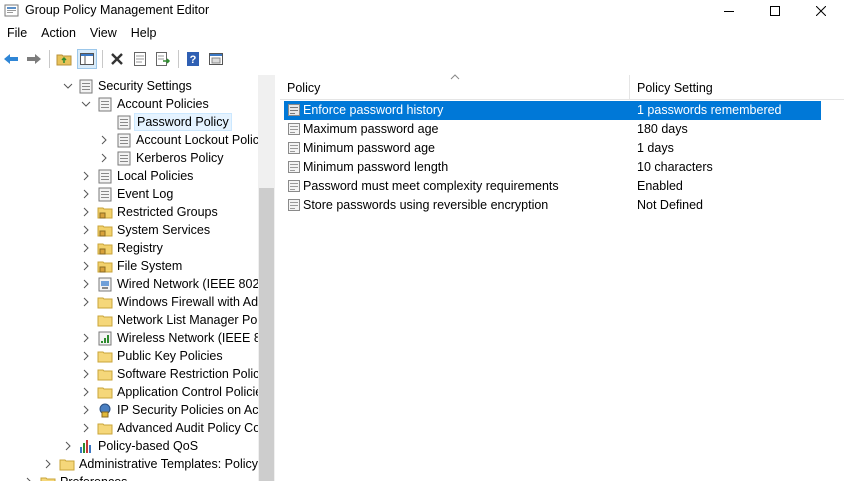 This screenshot has width=844, height=481. What do you see at coordinates (376, 167) in the screenshot?
I see `policy-name: Minimum password length` at bounding box center [376, 167].